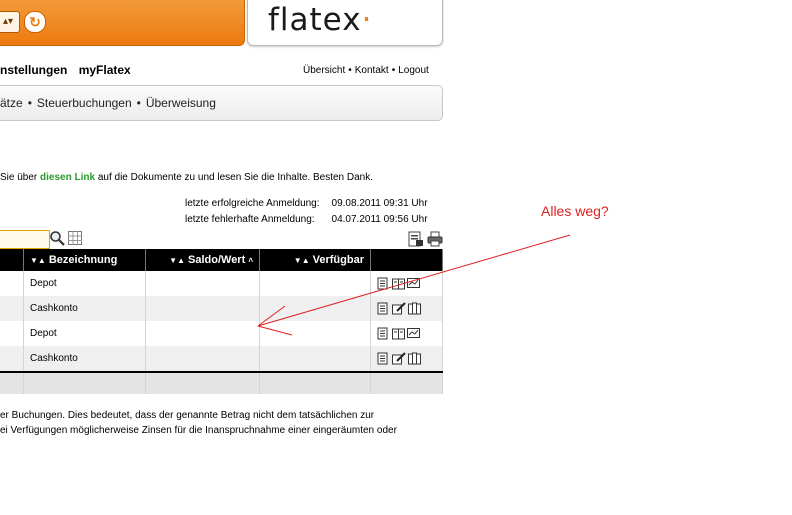  Describe the element at coordinates (181, 103) in the screenshot. I see `submenu-item-ueberweisung: Überweisung` at that location.